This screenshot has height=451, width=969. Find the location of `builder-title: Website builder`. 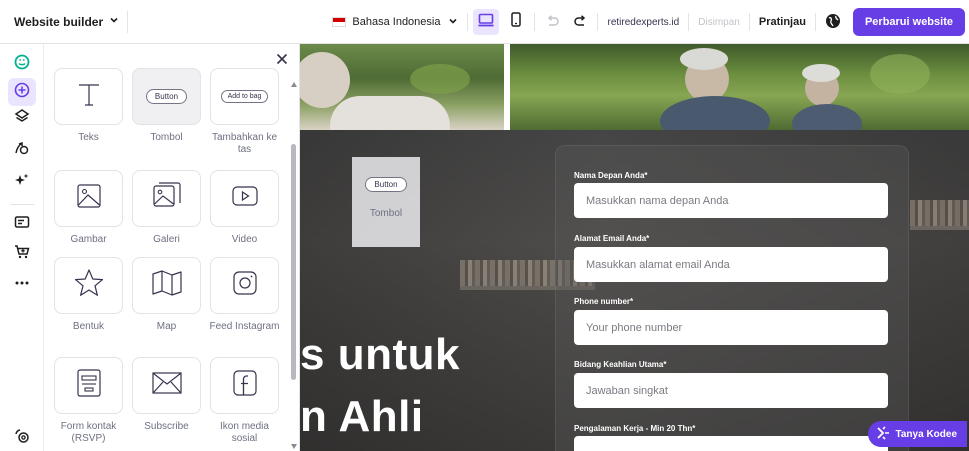

builder-title: Website builder is located at coordinates (59, 21).